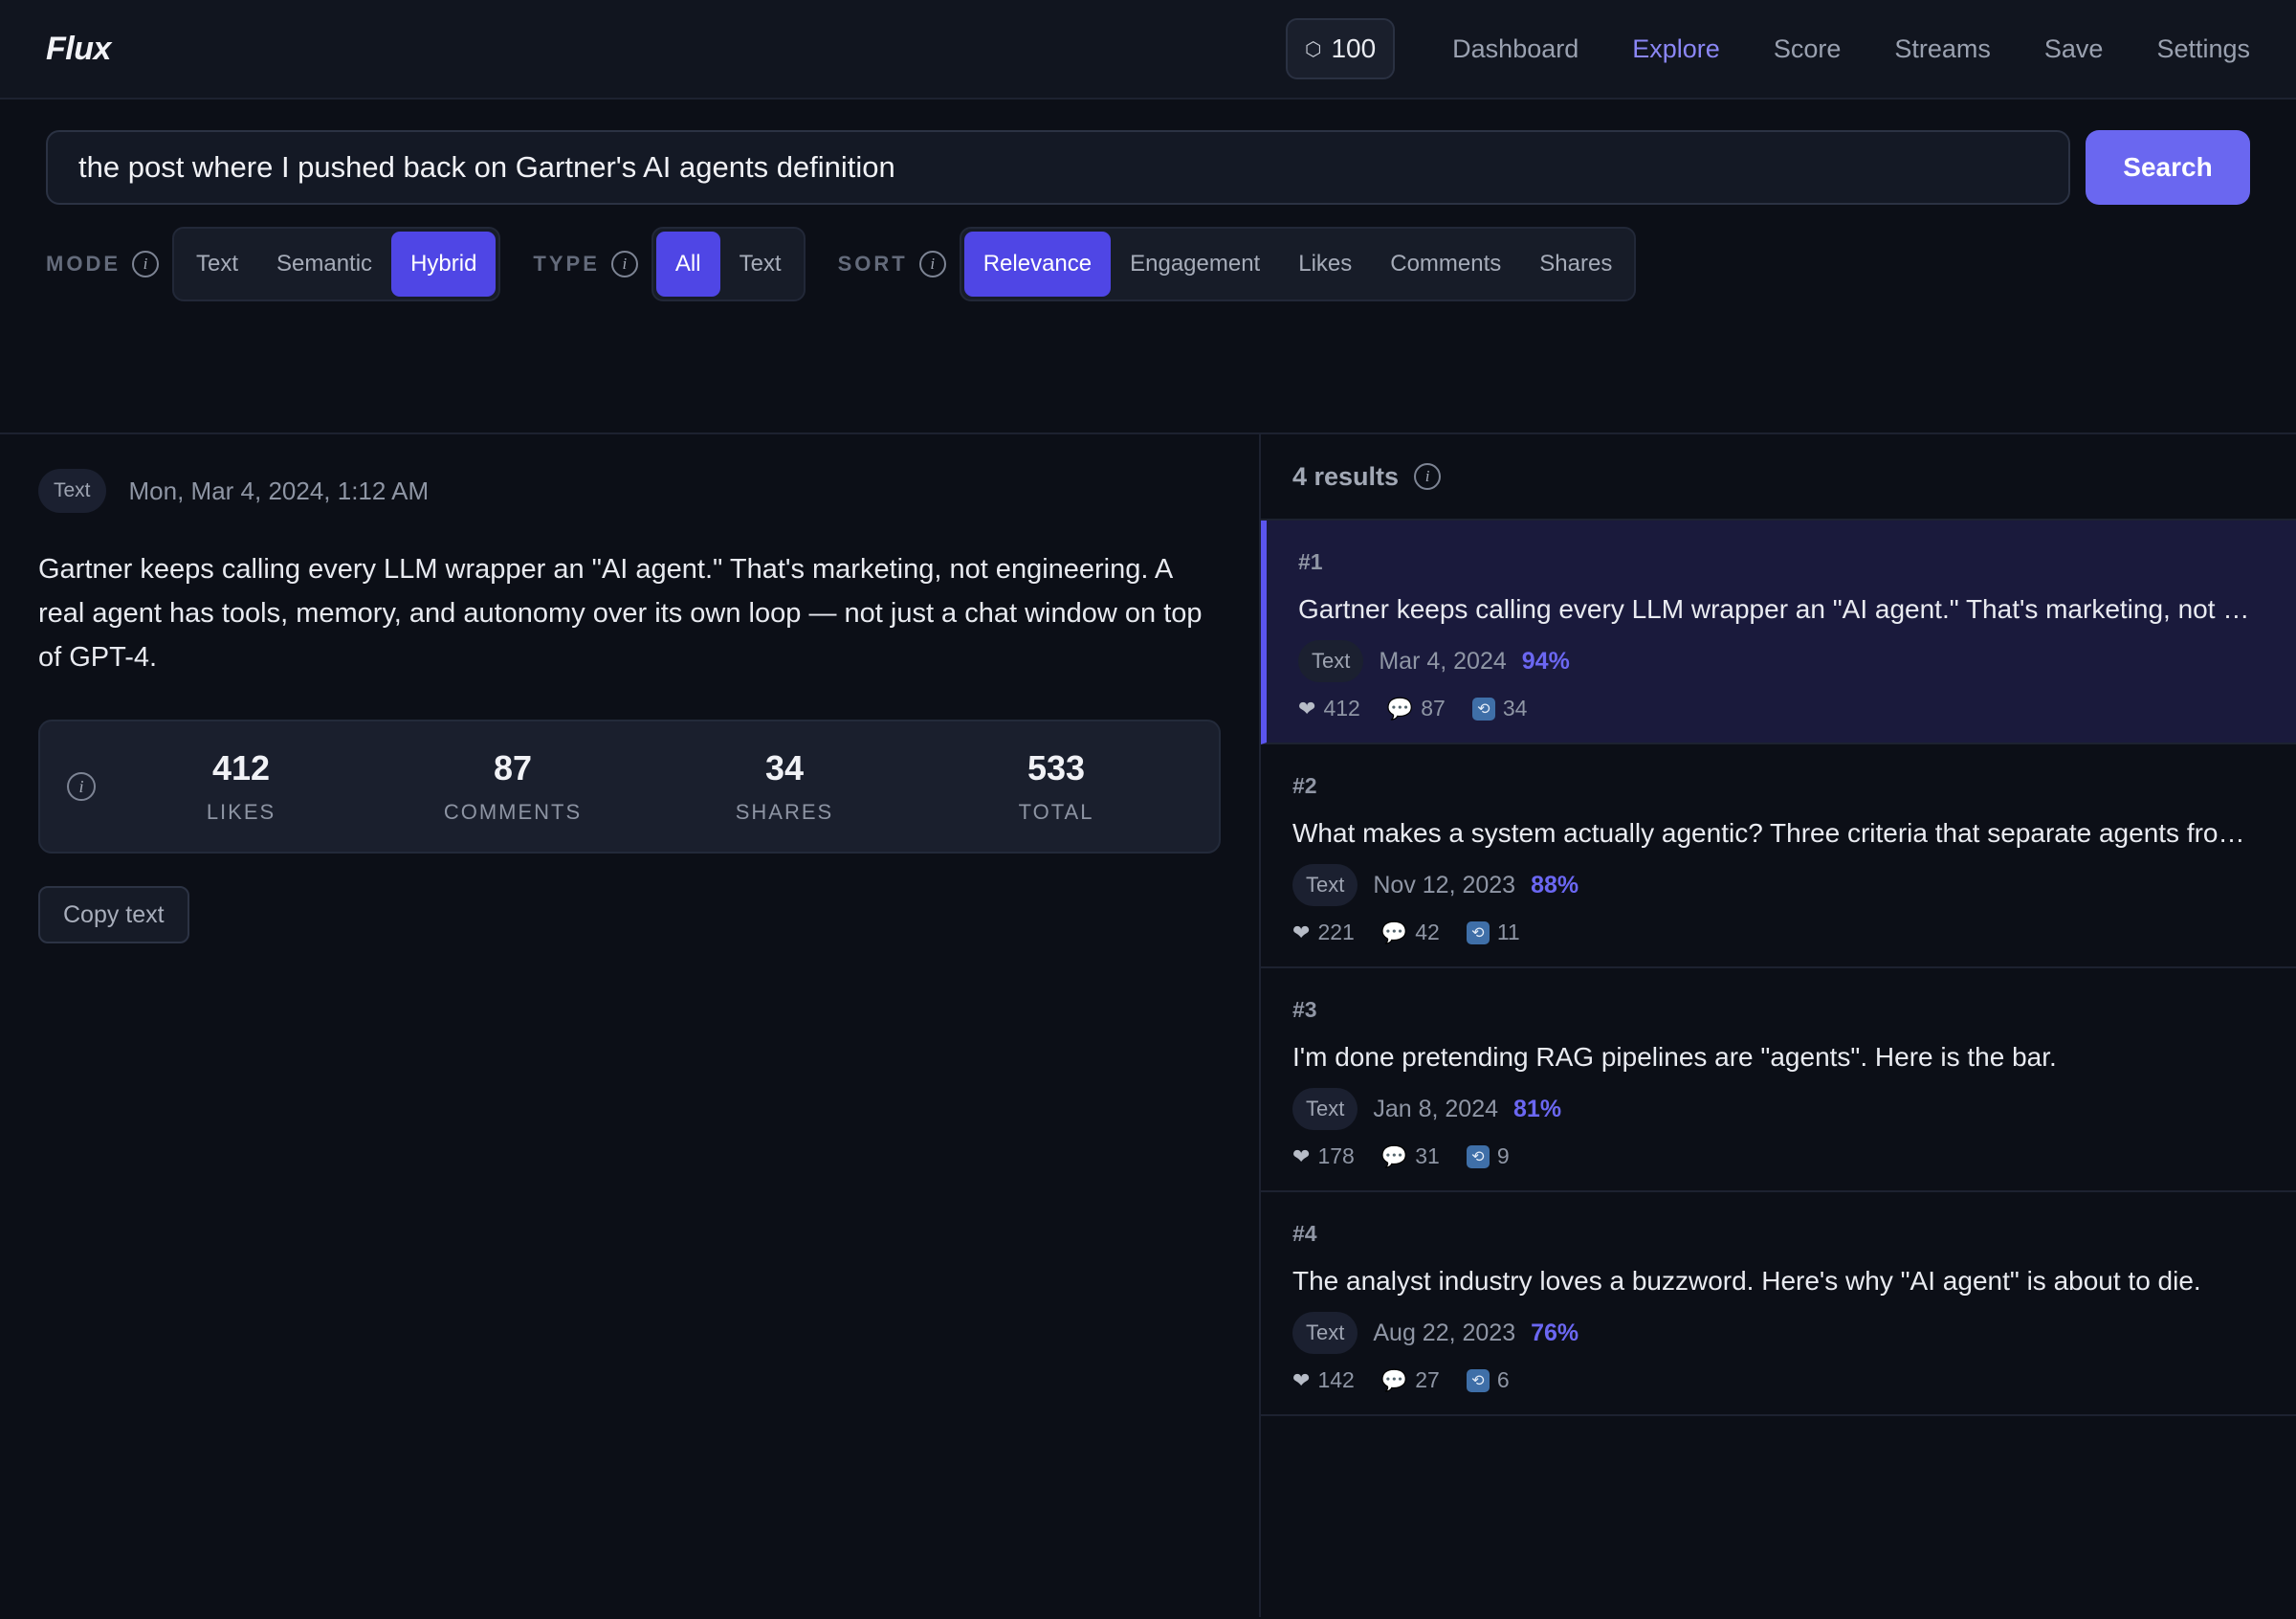 The width and height of the screenshot is (2296, 1619). I want to click on type-segmented-control: All Text, so click(728, 264).